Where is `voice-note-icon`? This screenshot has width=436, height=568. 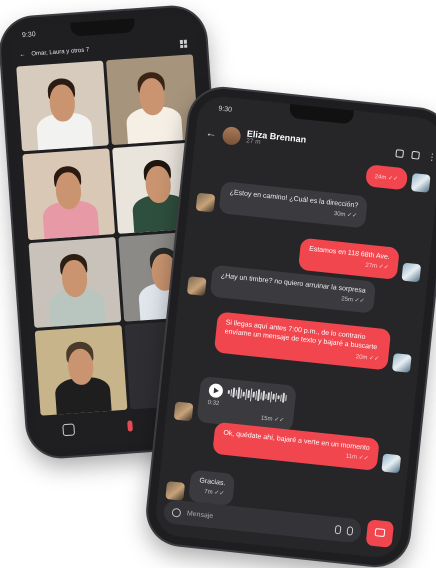 voice-note-icon is located at coordinates (350, 530).